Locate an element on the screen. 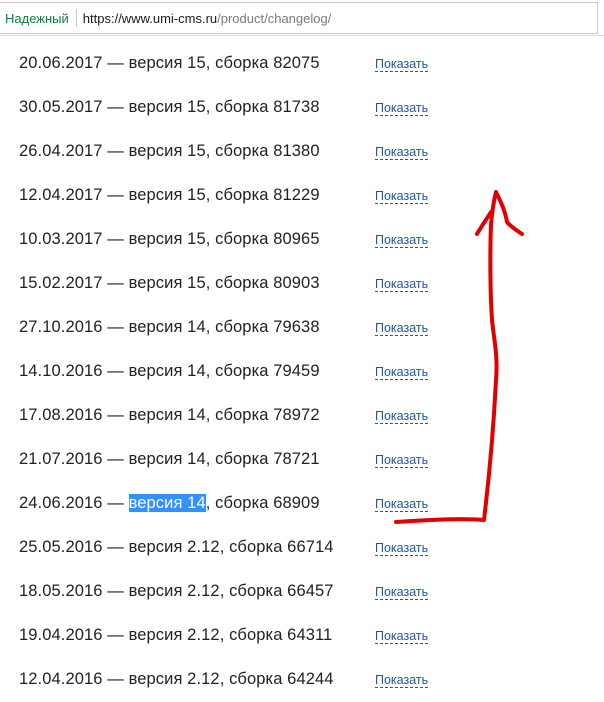 Image resolution: width=604 pixels, height=702 pixels. entry-date: 20.06.2017 is located at coordinates (61, 63).